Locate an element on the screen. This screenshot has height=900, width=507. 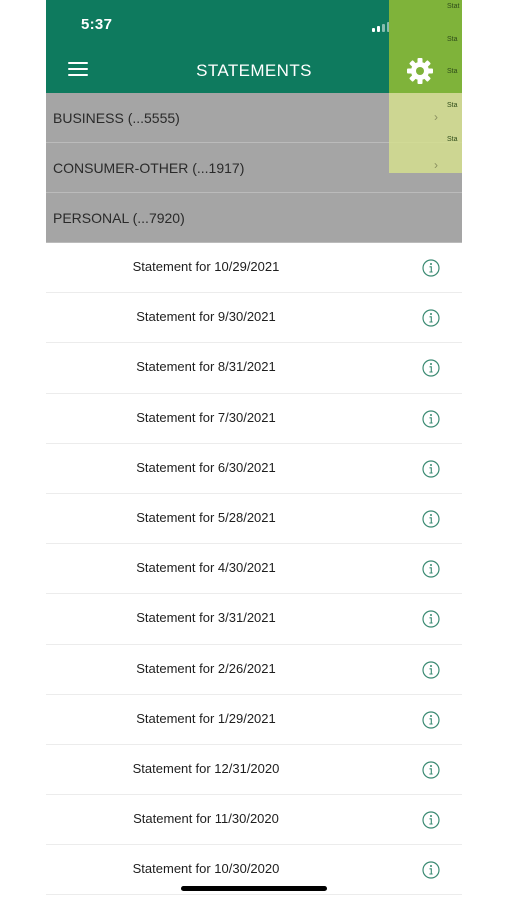
statement-row: Statement for 2/26/2021 is located at coordinates (254, 670).